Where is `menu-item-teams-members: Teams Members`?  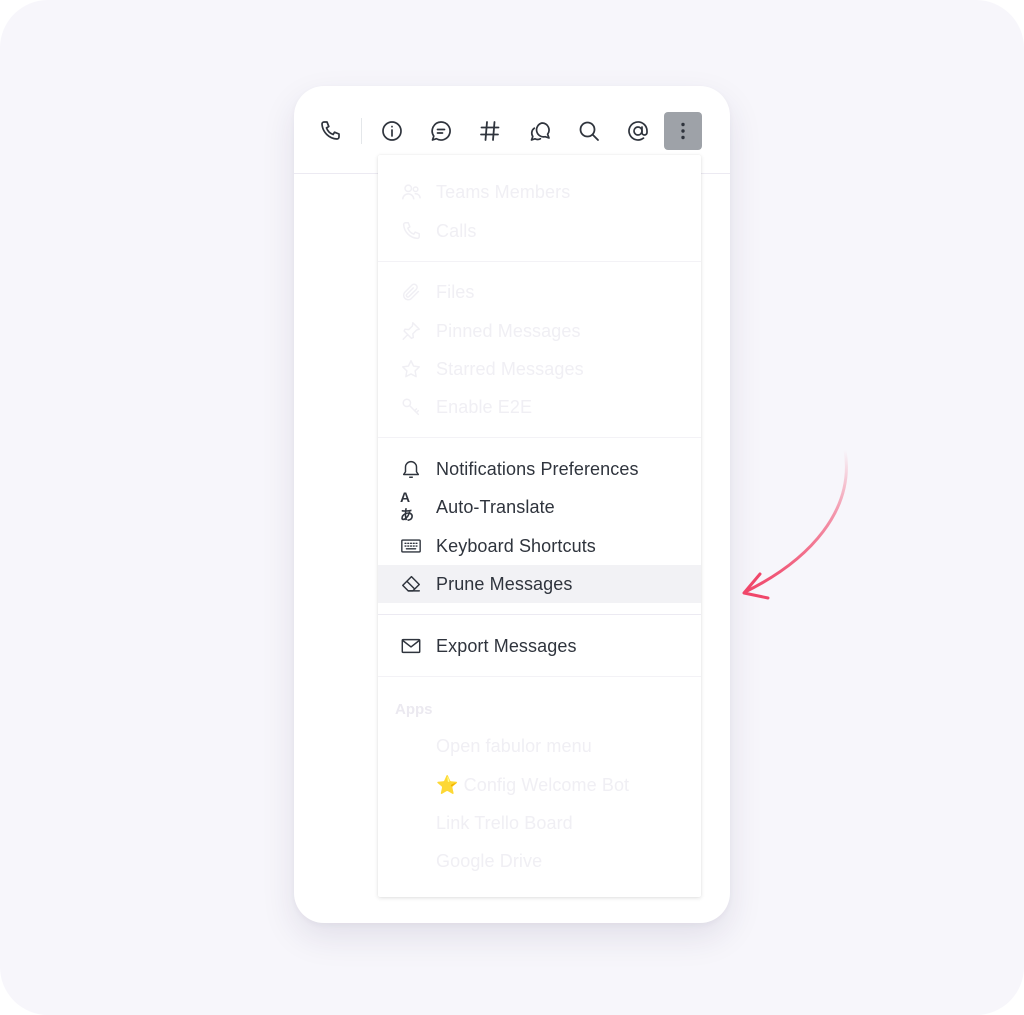 menu-item-teams-members: Teams Members is located at coordinates (539, 192).